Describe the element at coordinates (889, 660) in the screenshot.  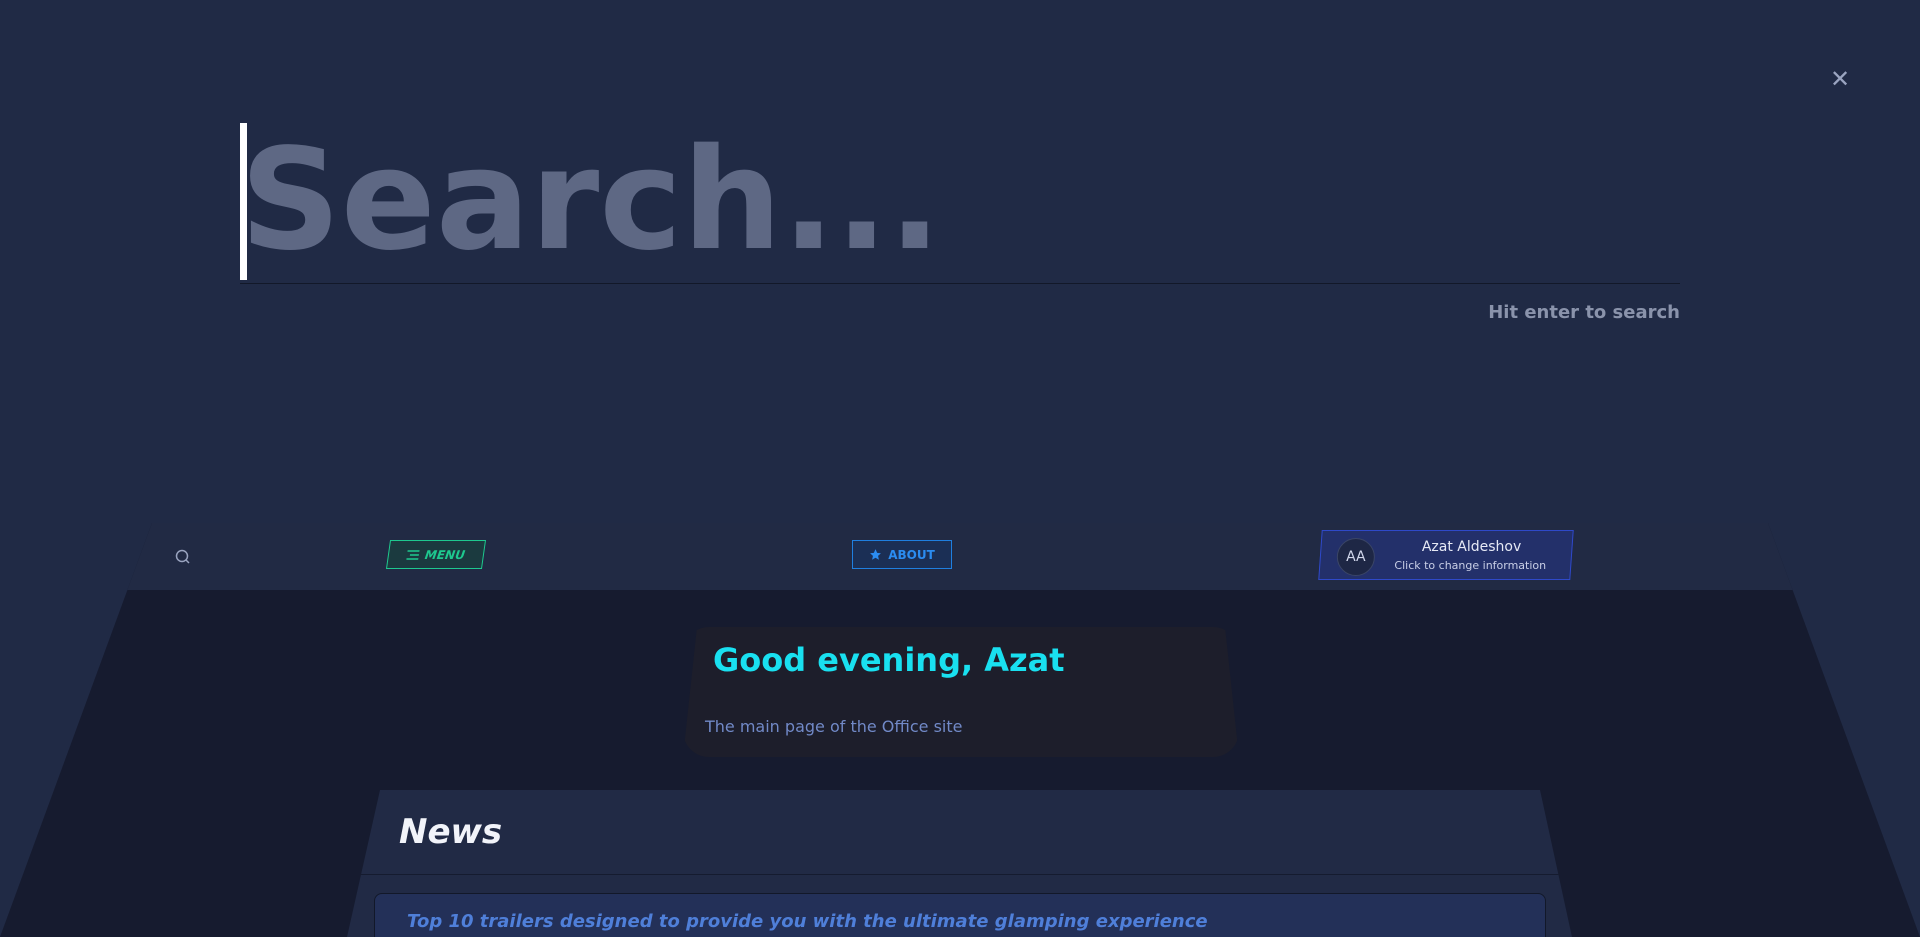
I see `greeting-title: Good evening, Azat` at that location.